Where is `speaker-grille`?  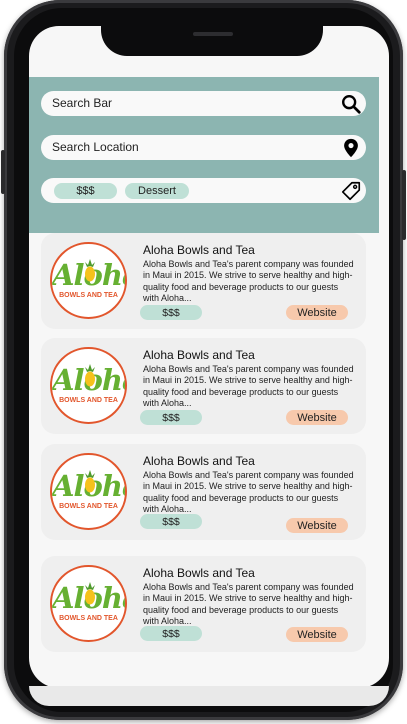 speaker-grille is located at coordinates (213, 34).